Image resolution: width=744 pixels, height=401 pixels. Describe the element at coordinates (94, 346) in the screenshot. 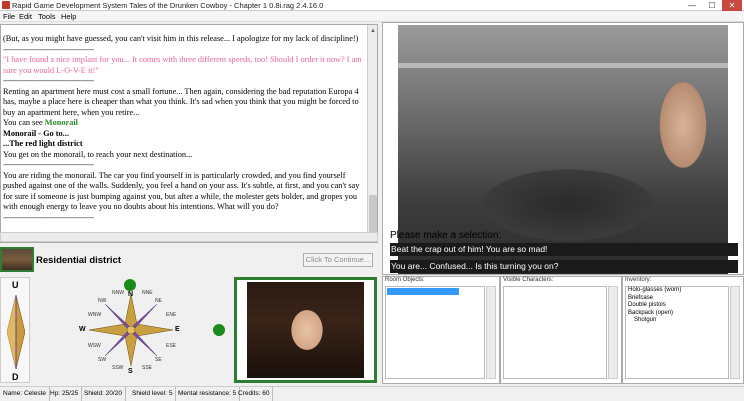

I see `dir-wsw: WSW` at that location.